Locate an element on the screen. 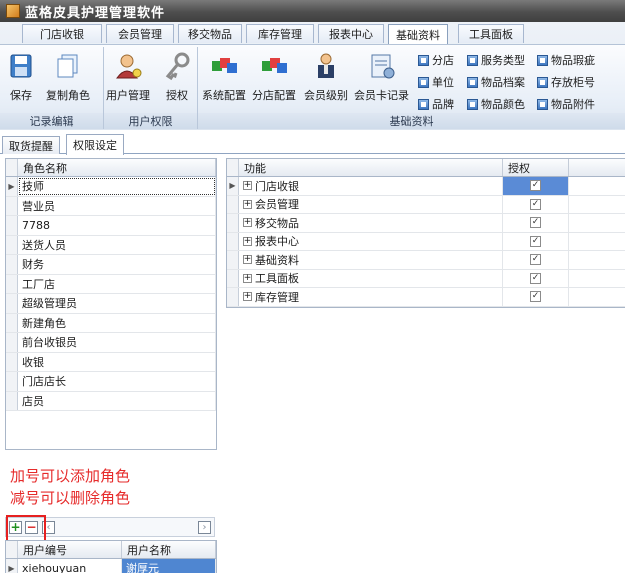  tab-transfer-items: 移交物品 is located at coordinates (210, 33).